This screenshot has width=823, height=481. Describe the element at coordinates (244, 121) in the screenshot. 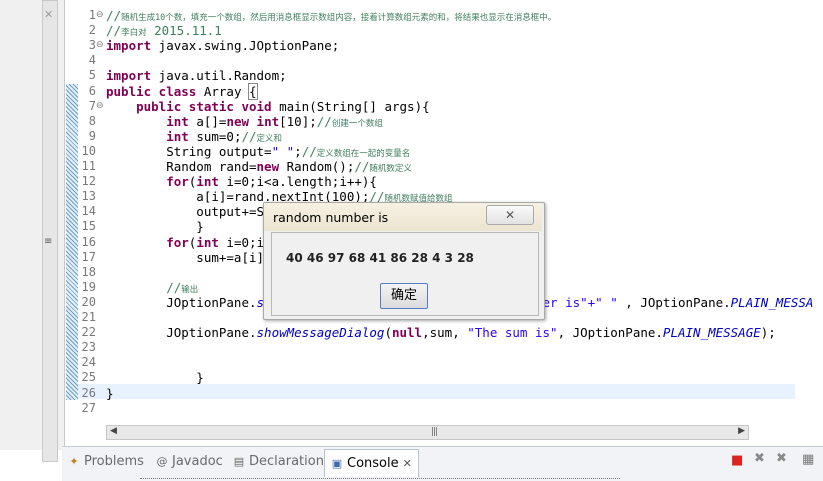

I see `code-line: int a[]=new int[10];//创建一个数组` at that location.